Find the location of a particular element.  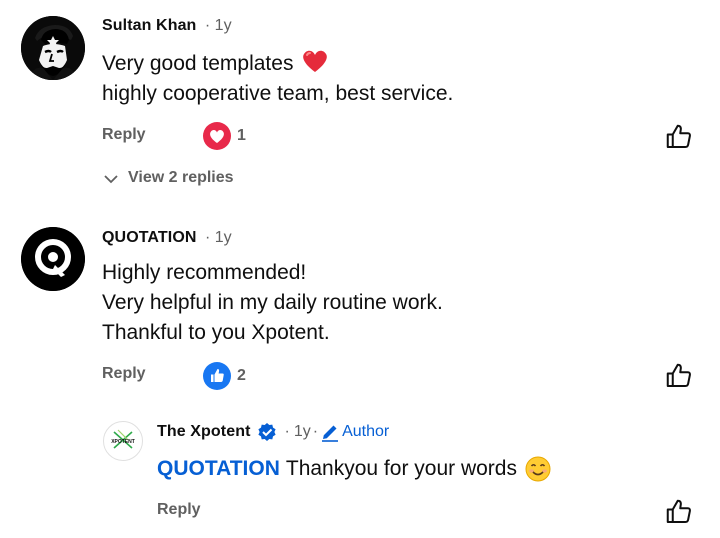

comment-line: Thankful to you Xpotent. is located at coordinates (216, 332).